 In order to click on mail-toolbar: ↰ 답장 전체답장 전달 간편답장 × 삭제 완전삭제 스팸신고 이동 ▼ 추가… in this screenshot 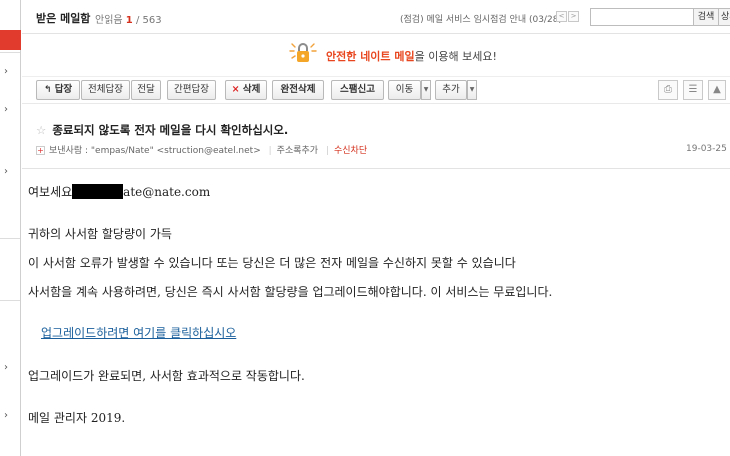, I will do `click(376, 90)`.